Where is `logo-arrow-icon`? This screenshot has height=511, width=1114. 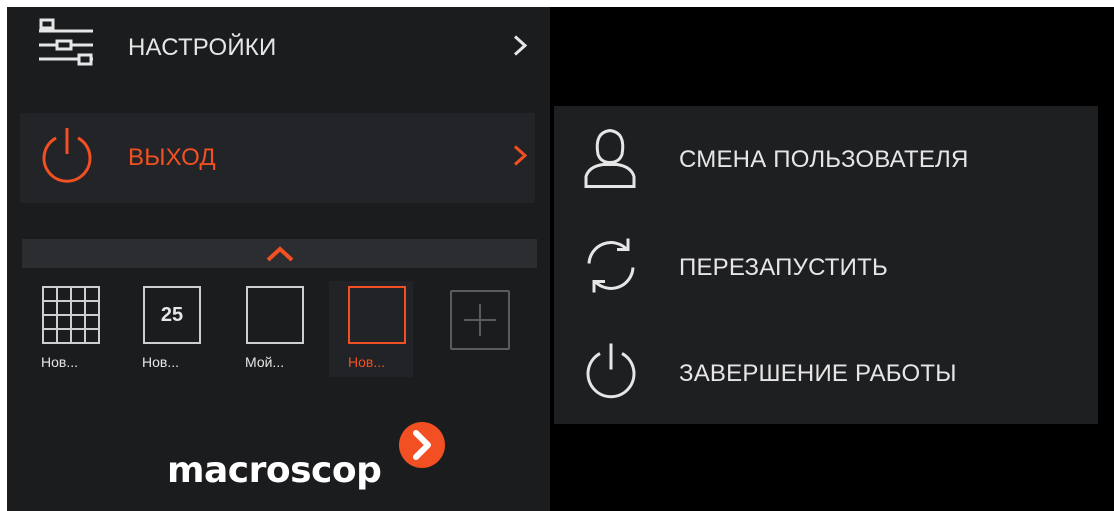 logo-arrow-icon is located at coordinates (422, 447).